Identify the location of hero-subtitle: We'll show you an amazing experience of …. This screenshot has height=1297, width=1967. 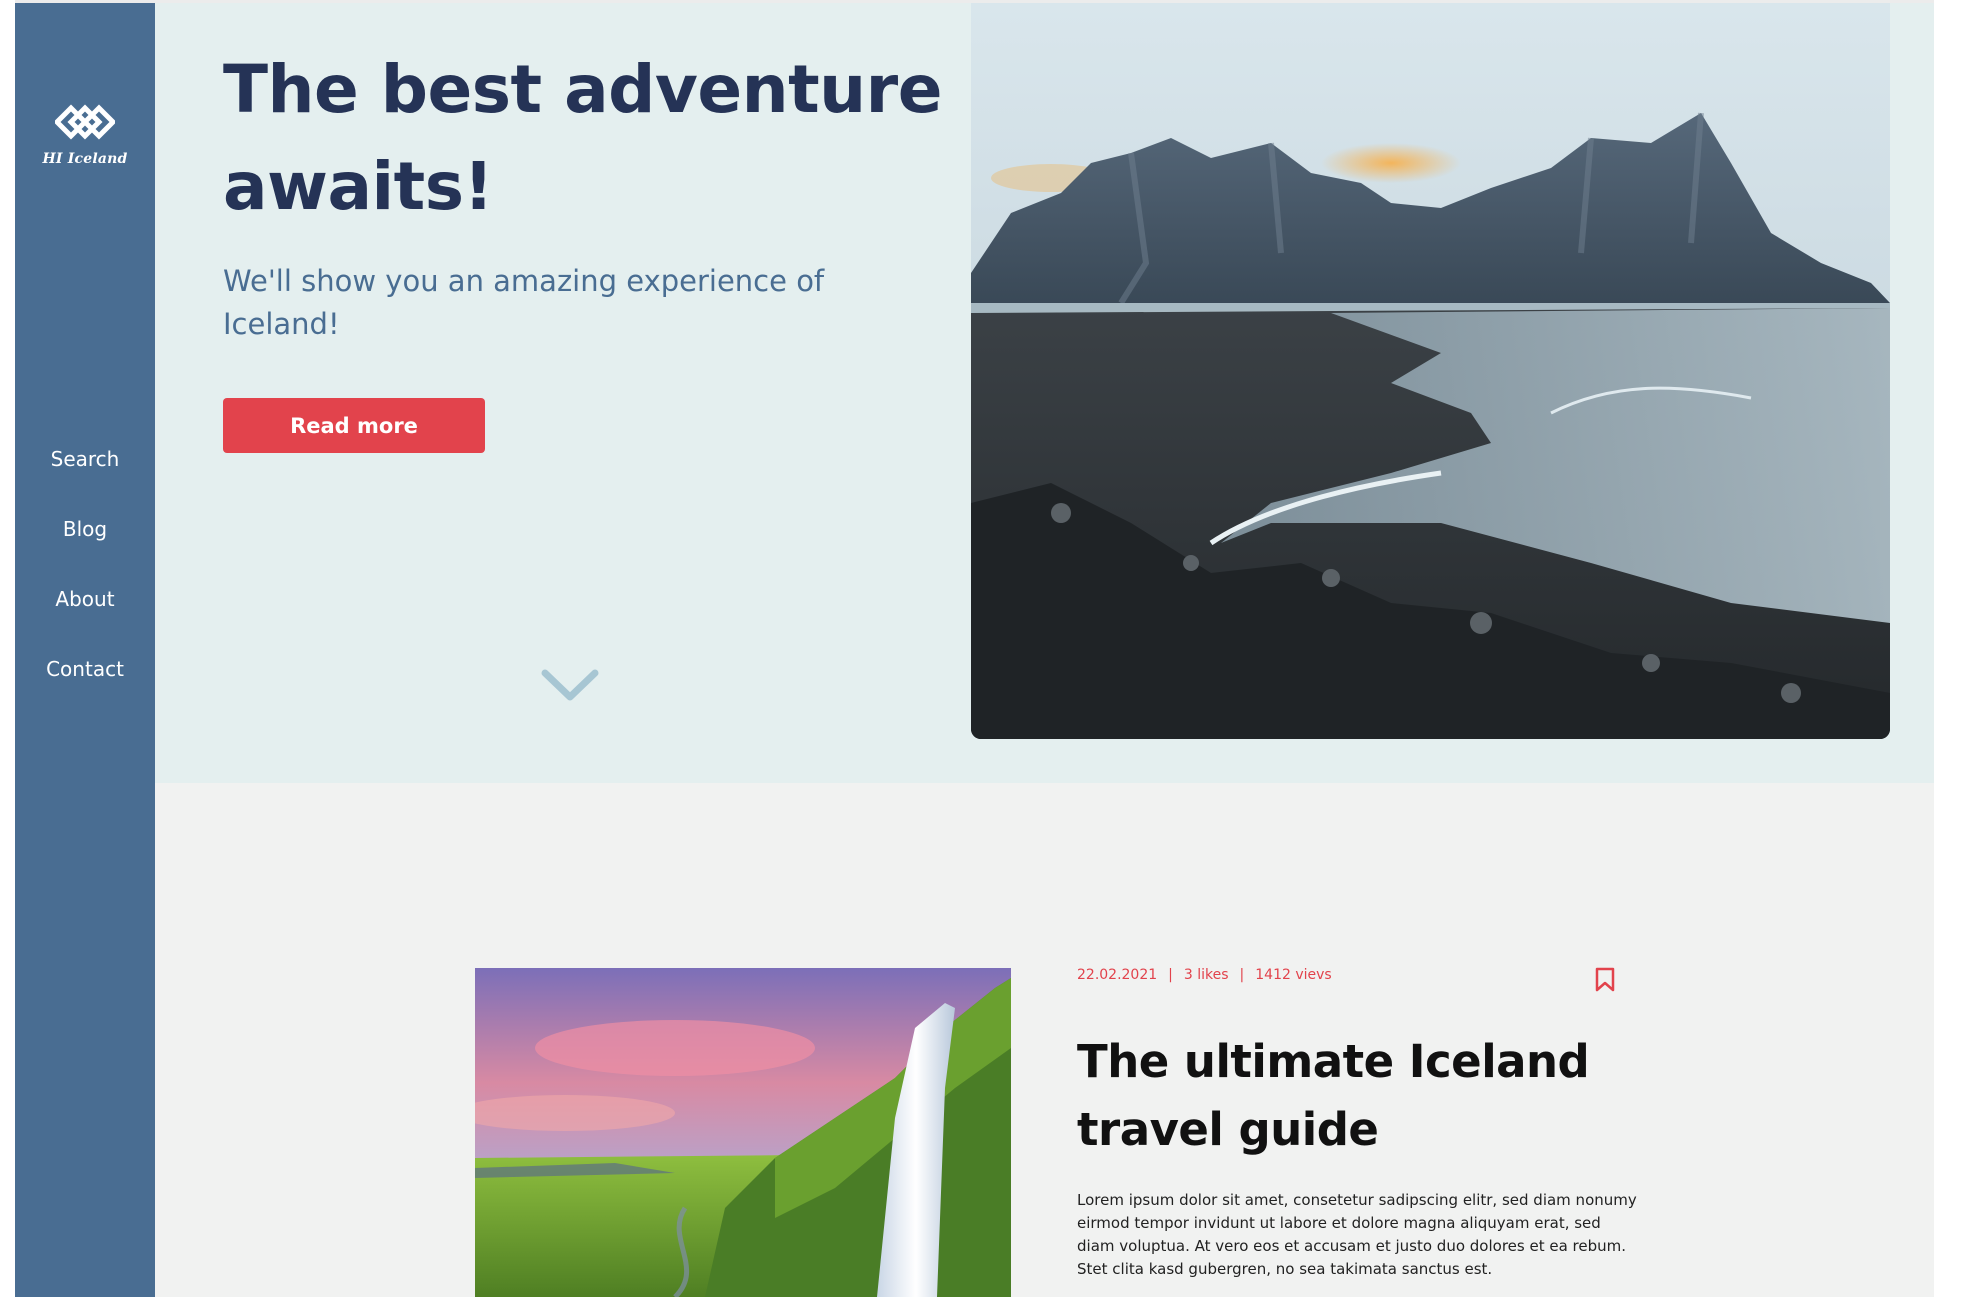
(524, 302).